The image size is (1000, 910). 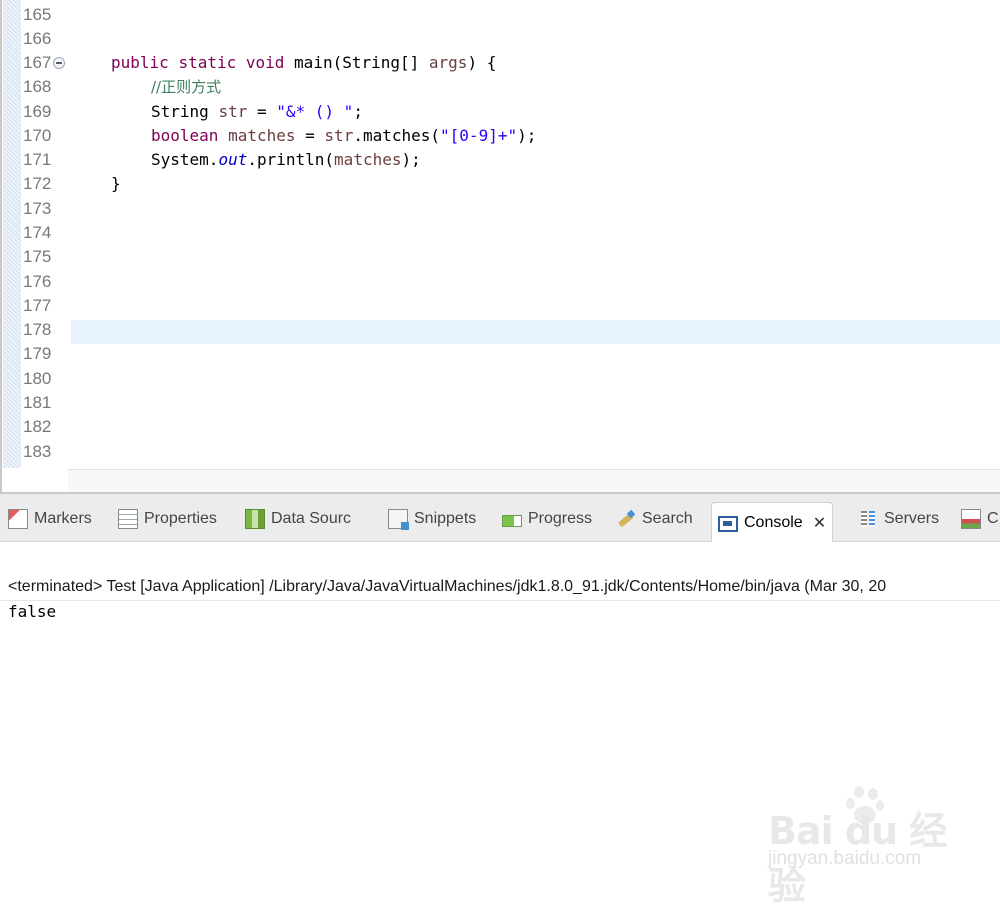 What do you see at coordinates (912, 518) in the screenshot?
I see `tab-label: Servers` at bounding box center [912, 518].